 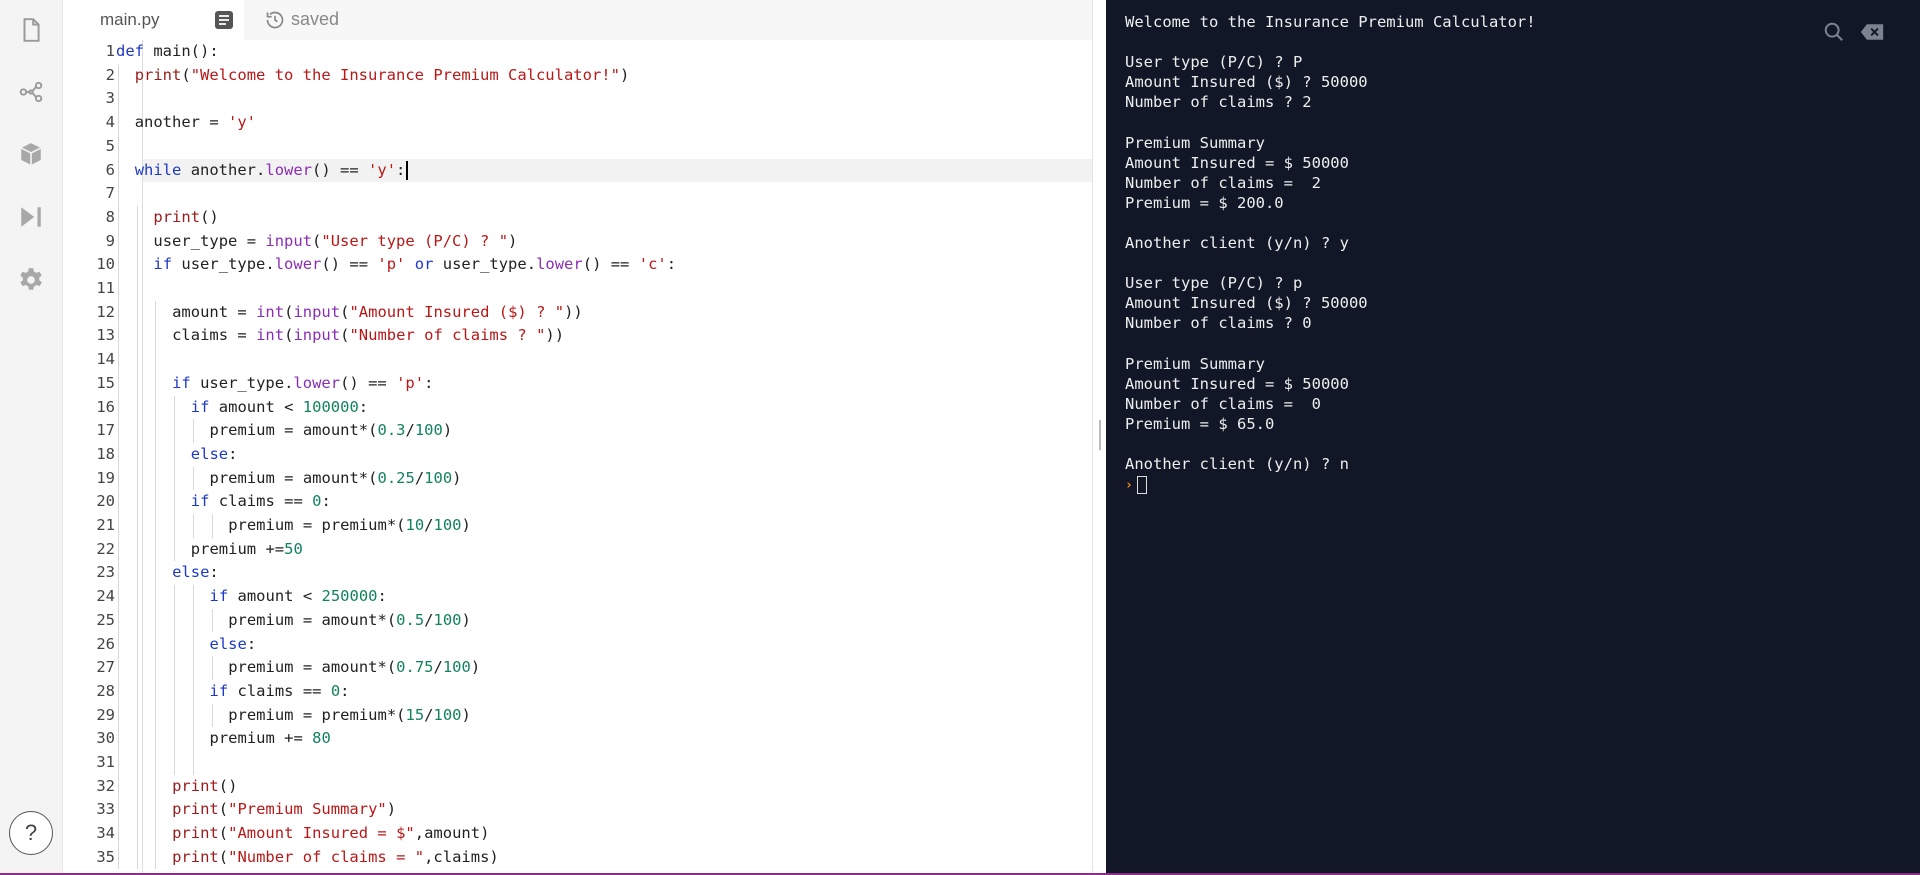 What do you see at coordinates (330, 834) in the screenshot?
I see `code-line: print("Amount Insured = $",amount)` at bounding box center [330, 834].